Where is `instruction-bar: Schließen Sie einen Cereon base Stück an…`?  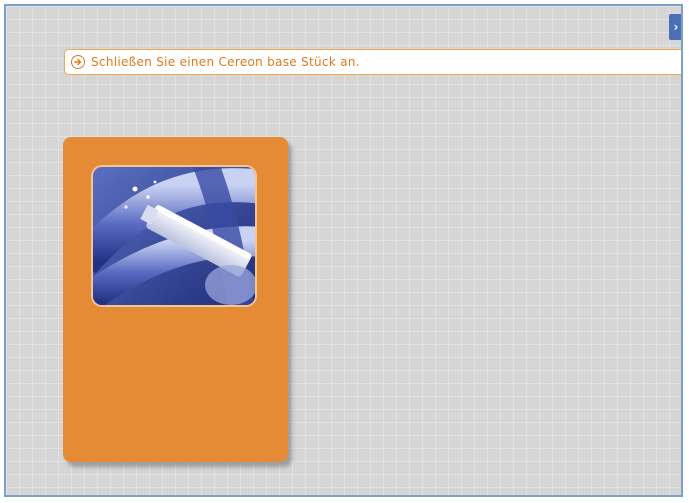 instruction-bar: Schließen Sie einen Cereon base Stück an… is located at coordinates (372, 62).